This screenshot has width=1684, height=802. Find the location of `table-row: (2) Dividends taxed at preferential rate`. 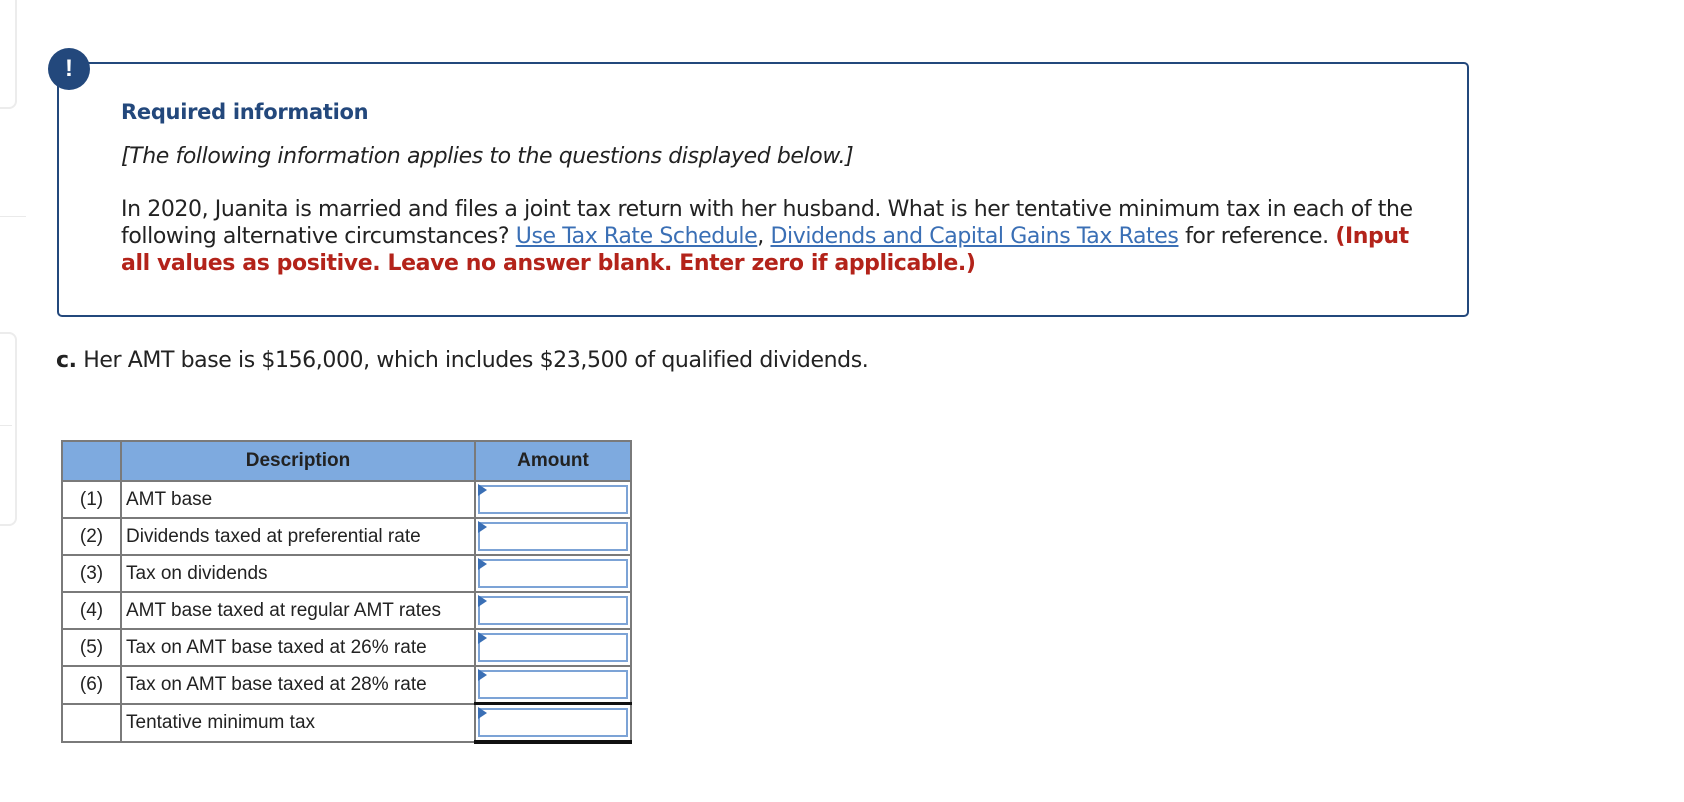

table-row: (2) Dividends taxed at preferential rate is located at coordinates (346, 536).